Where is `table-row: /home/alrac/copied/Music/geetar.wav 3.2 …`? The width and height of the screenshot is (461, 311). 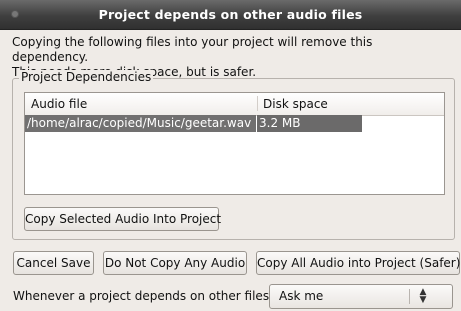
table-row: /home/alrac/copied/Music/geetar.wav 3.2 … is located at coordinates (234, 123).